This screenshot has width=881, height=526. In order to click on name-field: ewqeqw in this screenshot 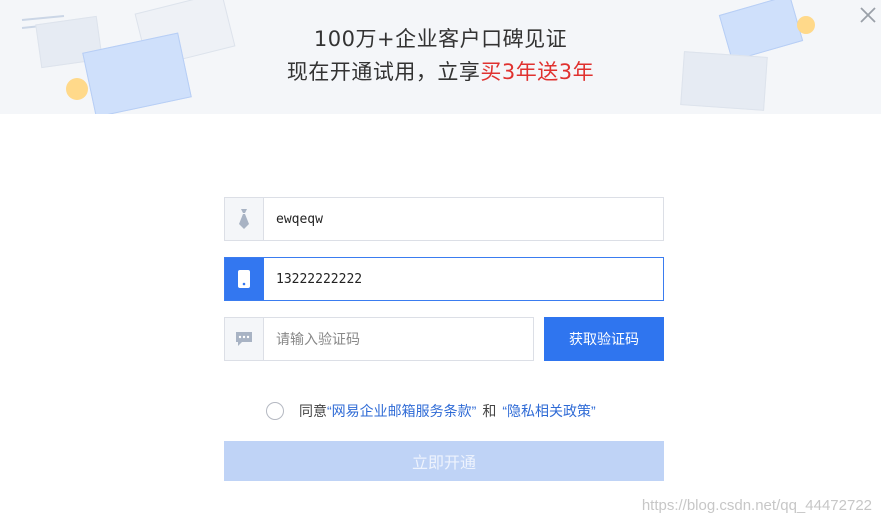, I will do `click(444, 219)`.